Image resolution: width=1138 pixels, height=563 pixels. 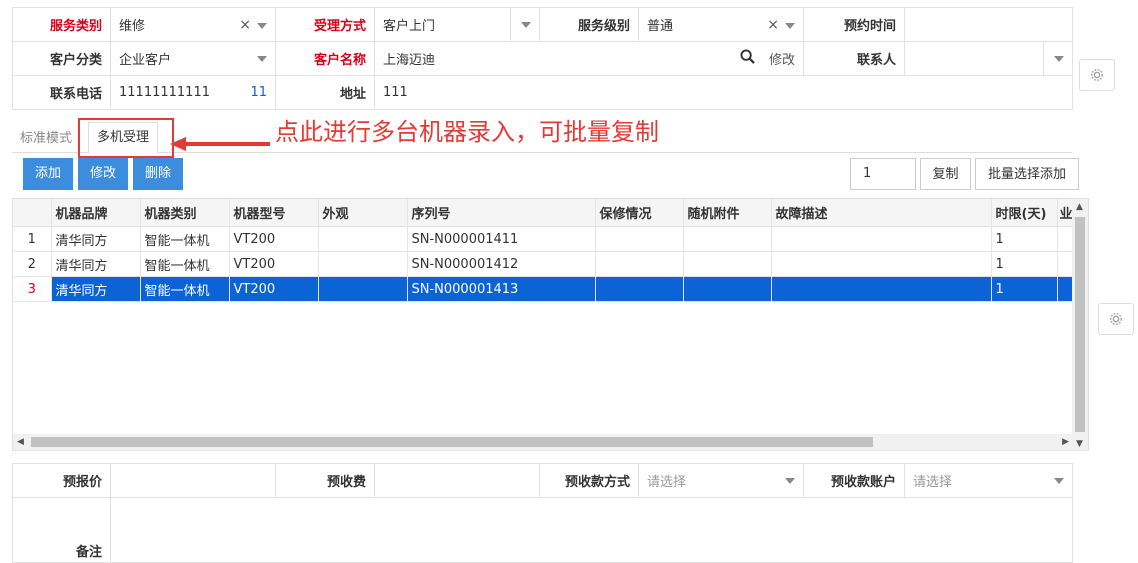 What do you see at coordinates (723, 92) in the screenshot?
I see `address-input: 111` at bounding box center [723, 92].